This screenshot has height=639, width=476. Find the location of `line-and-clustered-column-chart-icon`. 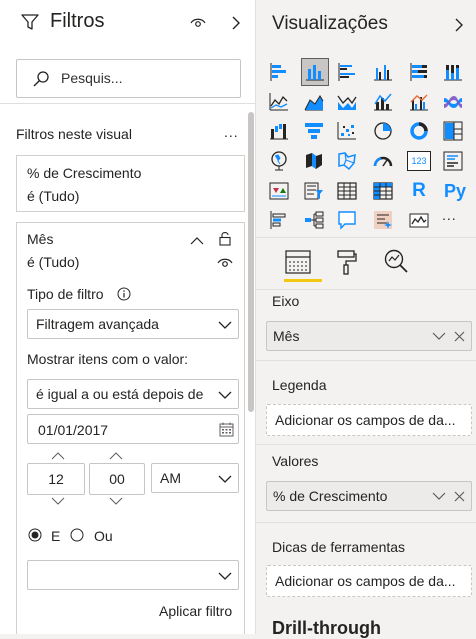

line-and-clustered-column-chart-icon is located at coordinates (419, 102).